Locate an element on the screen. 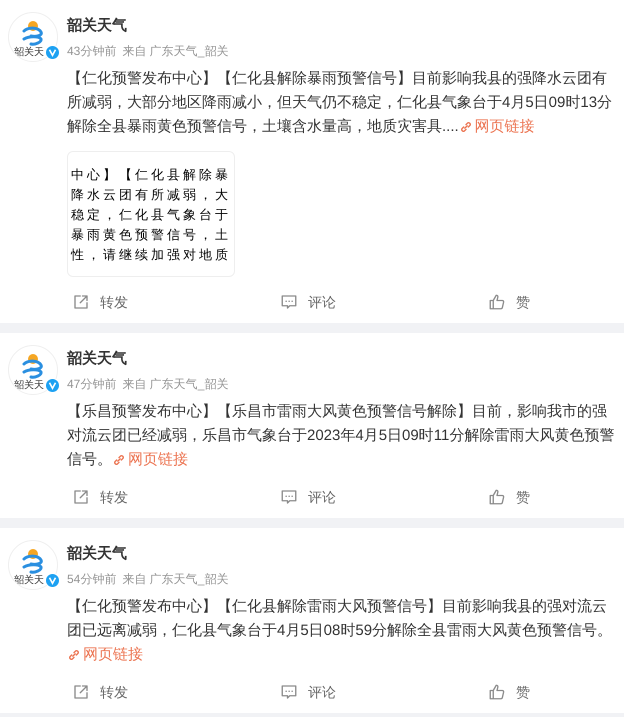 Image resolution: width=624 pixels, height=717 pixels. post-time: 47分钟前 is located at coordinates (91, 384).